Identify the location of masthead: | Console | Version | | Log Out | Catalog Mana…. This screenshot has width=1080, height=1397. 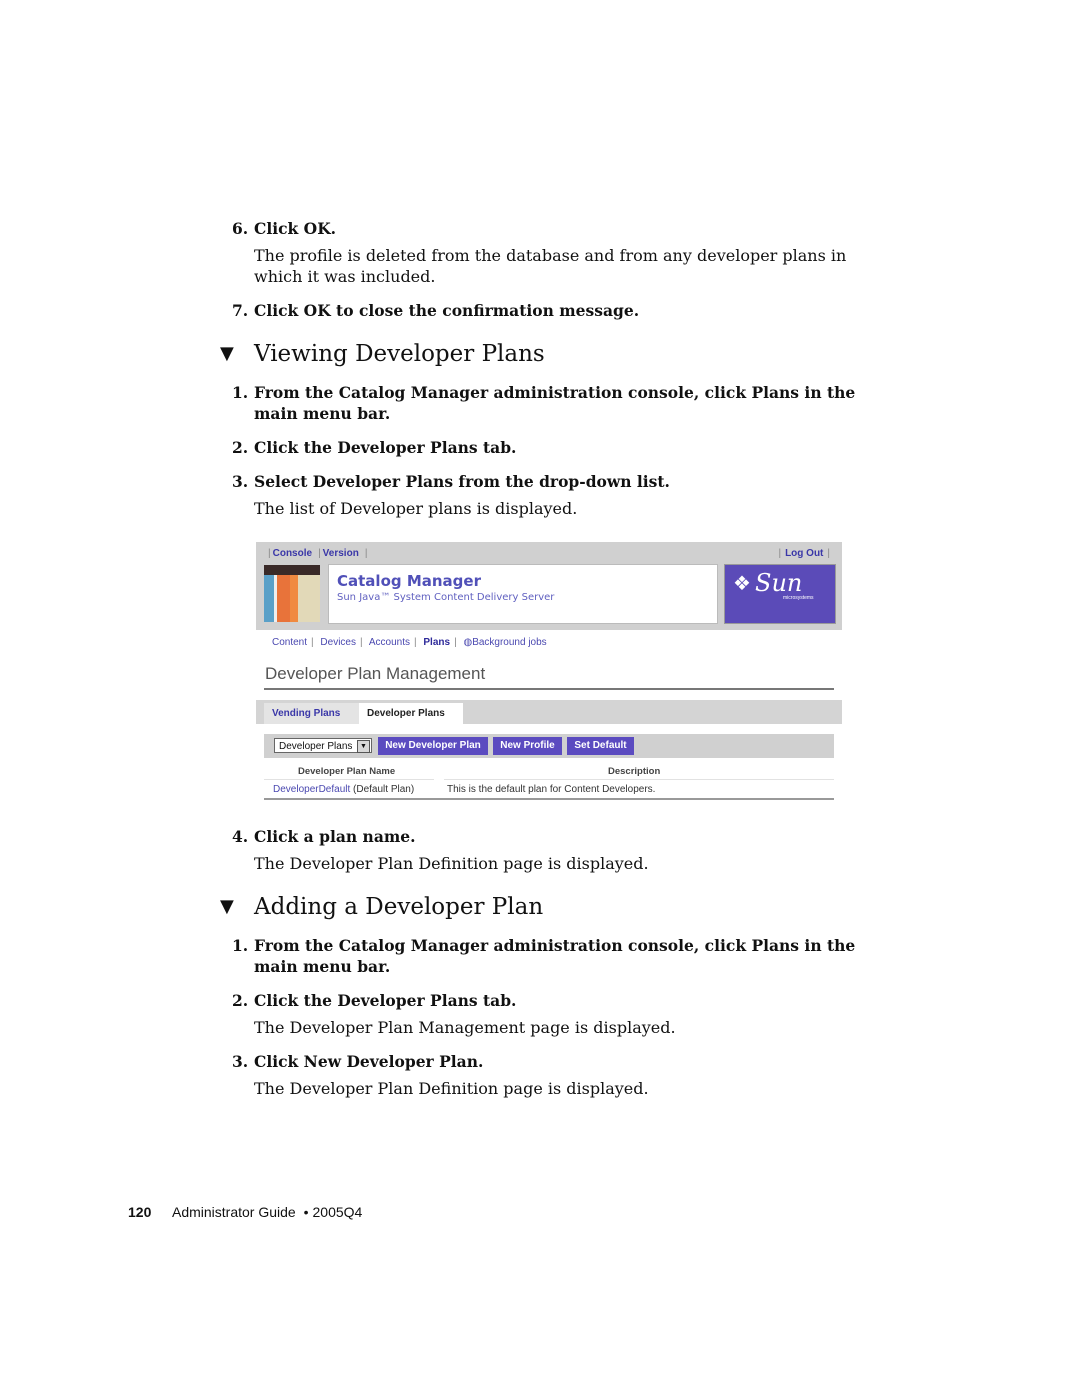
(549, 586).